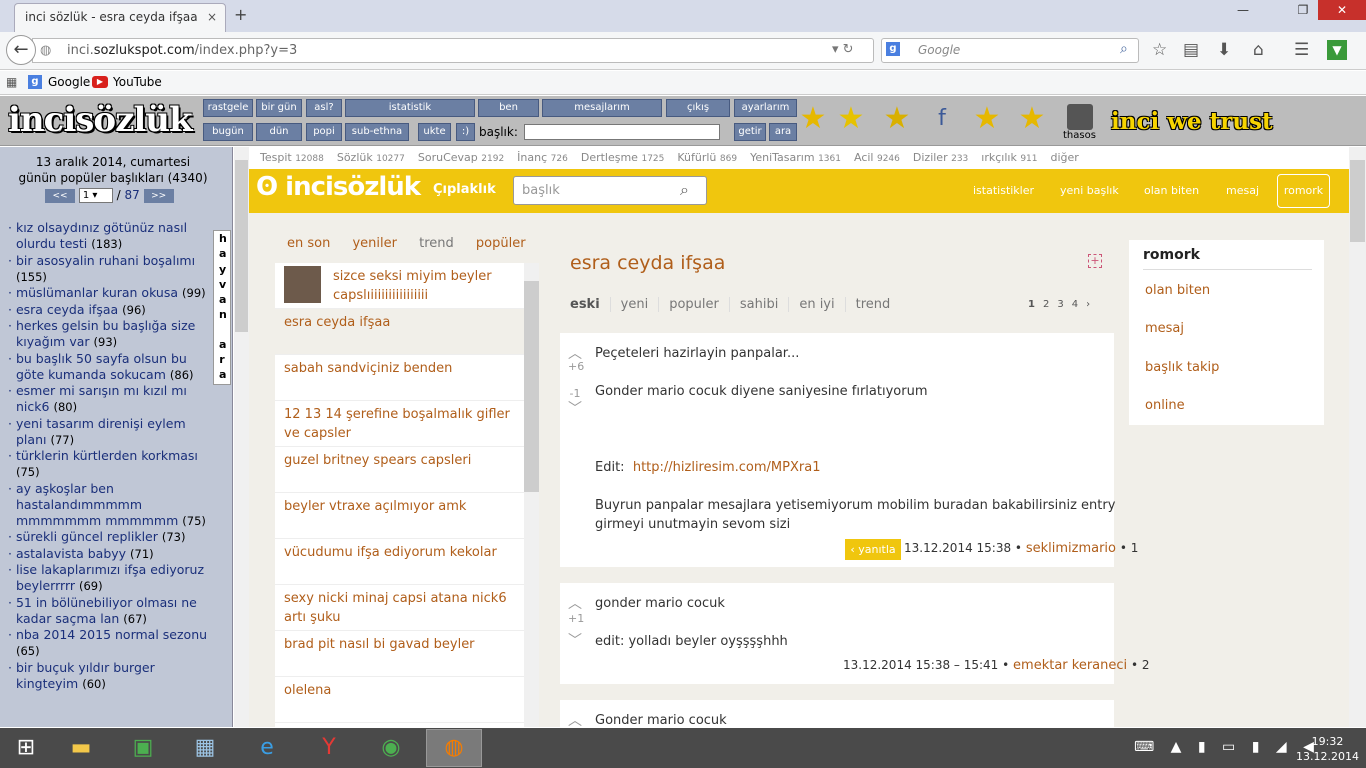 The width and height of the screenshot is (1366, 768). Describe the element at coordinates (101, 398) in the screenshot. I see `topic-title: esmer mi sarışın mı kızıl mı nick6` at that location.